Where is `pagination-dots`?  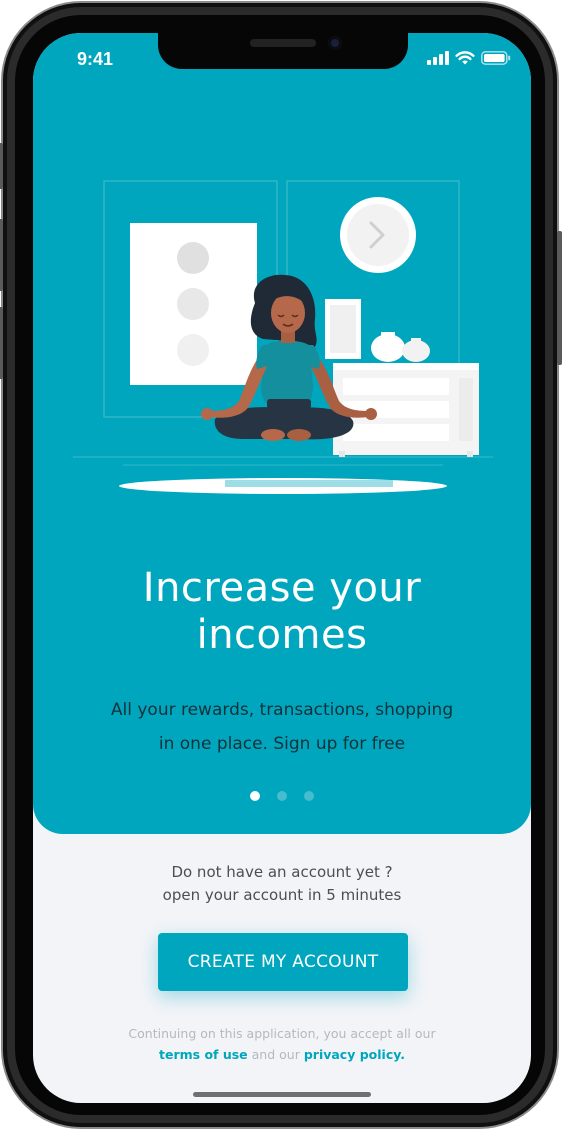 pagination-dots is located at coordinates (282, 796).